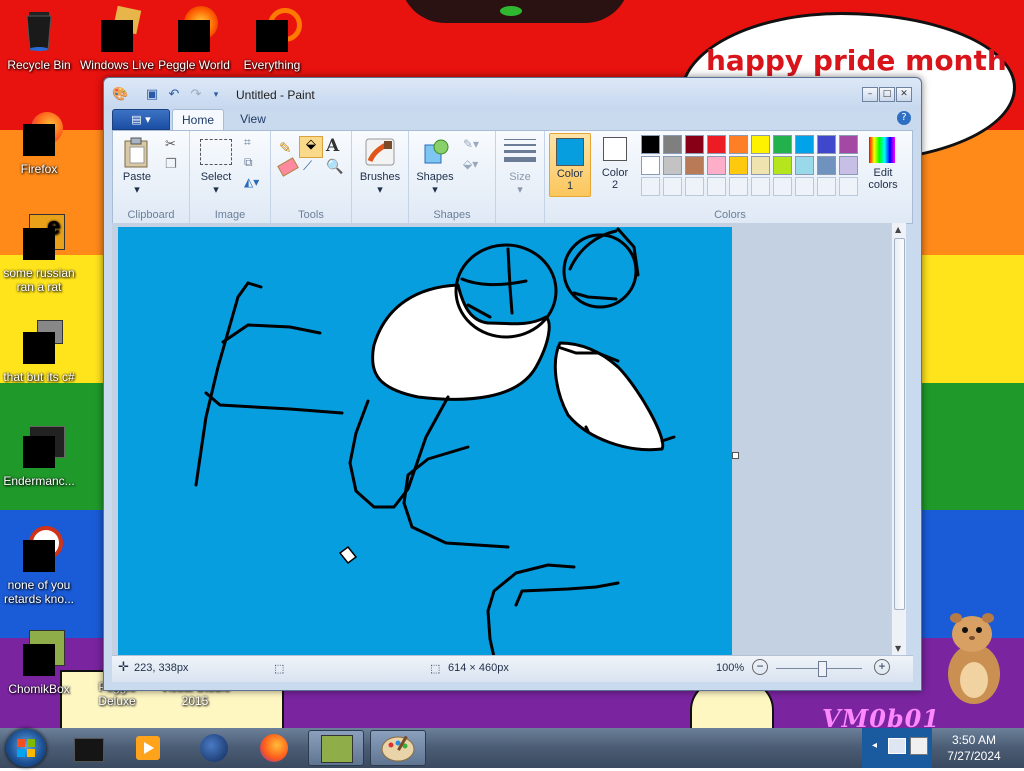  What do you see at coordinates (870, 94) in the screenshot?
I see `minimize-button: –` at bounding box center [870, 94].